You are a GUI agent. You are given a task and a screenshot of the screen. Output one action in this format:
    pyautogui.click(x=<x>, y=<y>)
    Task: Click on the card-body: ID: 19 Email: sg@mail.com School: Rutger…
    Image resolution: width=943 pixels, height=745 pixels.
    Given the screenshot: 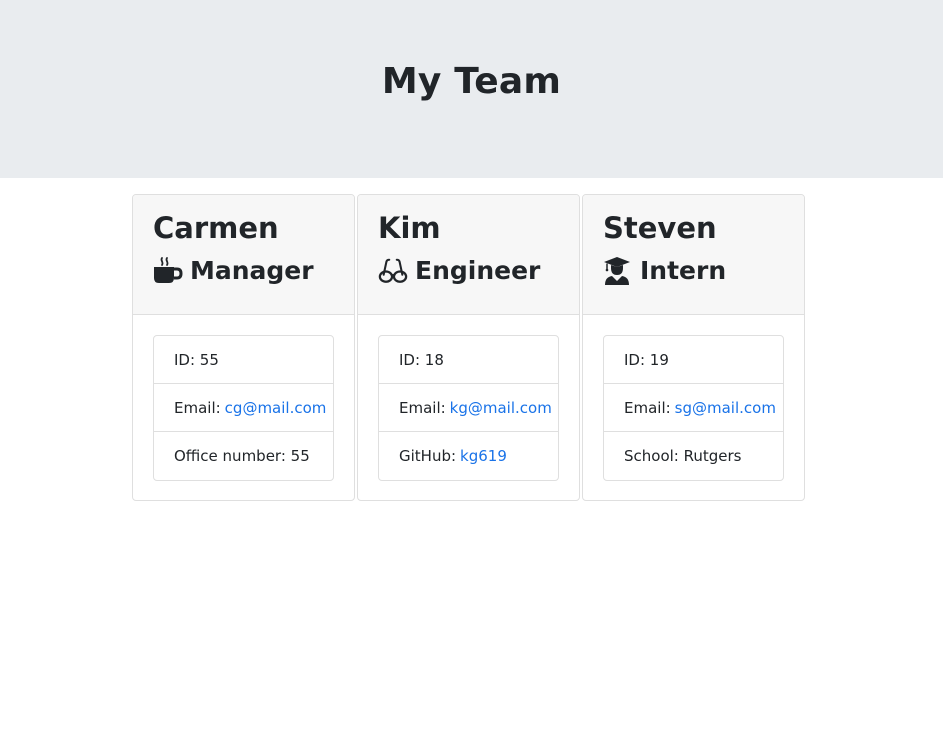 What is the action you would take?
    pyautogui.click(x=693, y=398)
    